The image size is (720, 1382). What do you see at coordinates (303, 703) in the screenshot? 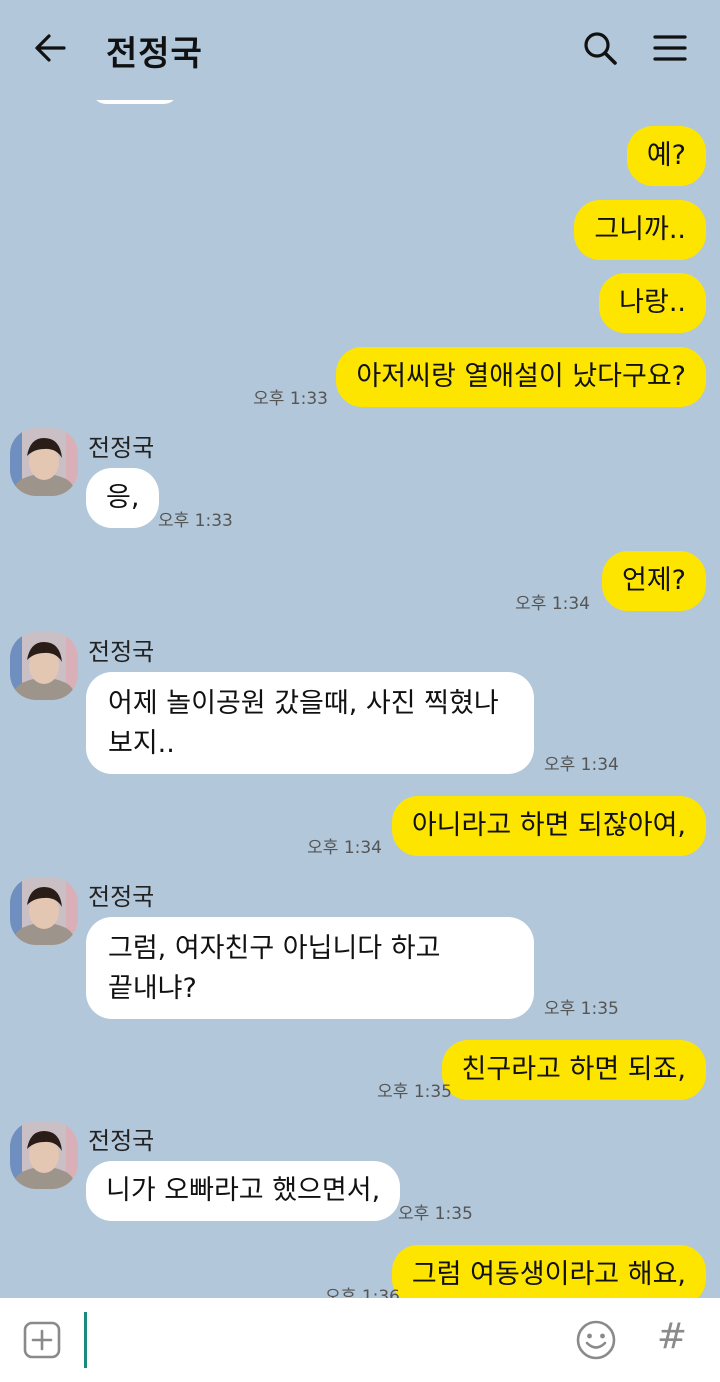
I see `message-text-line: 어제 놀이공원 갔을때, 사진 찍혔나` at bounding box center [303, 703].